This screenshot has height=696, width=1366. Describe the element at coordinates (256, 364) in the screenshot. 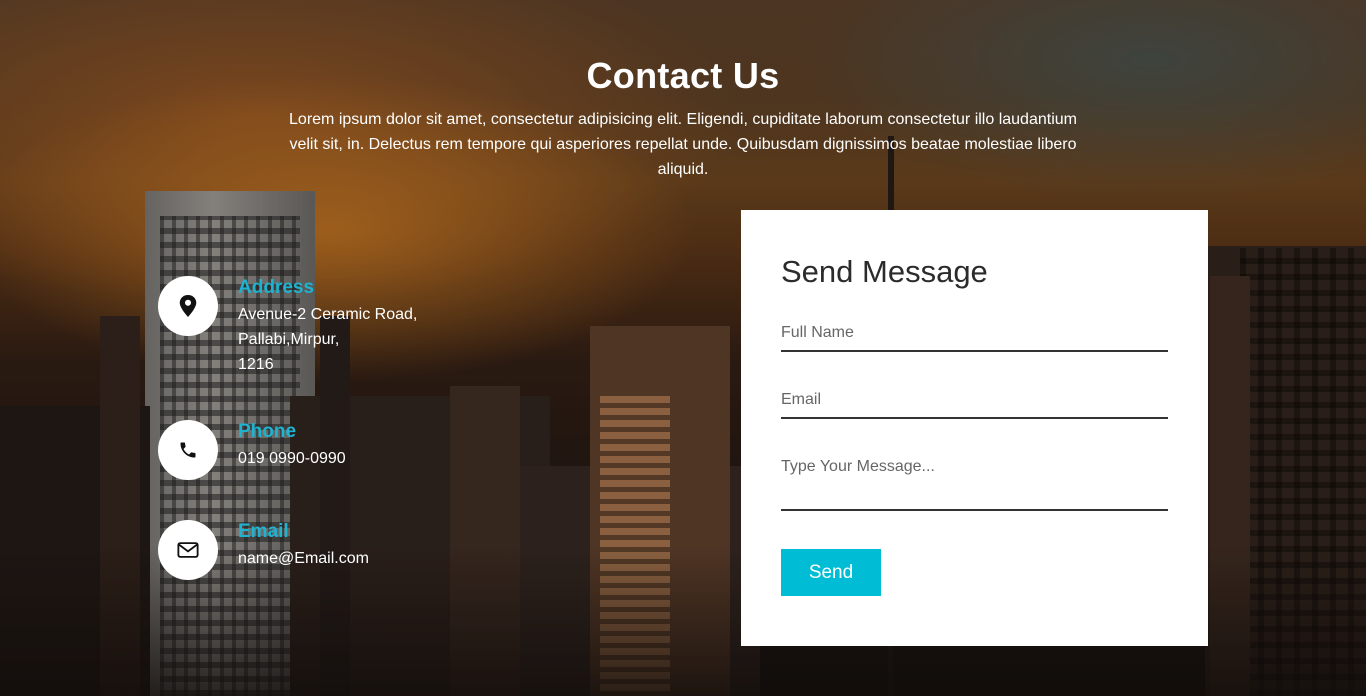

I see `address-line-3: 1216` at that location.